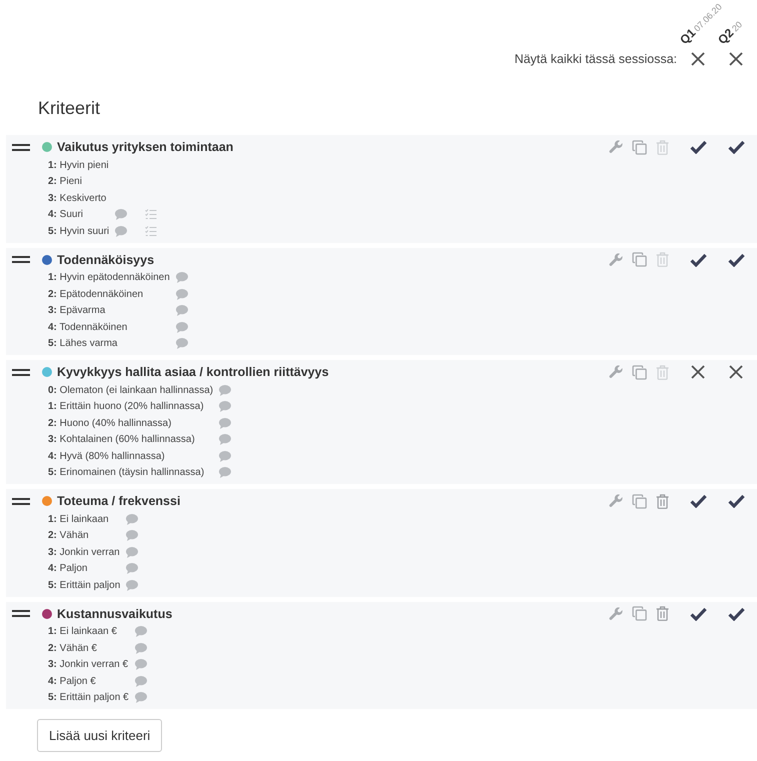  I want to click on criterion-title: Toteuma / frekvenssi, so click(118, 501).